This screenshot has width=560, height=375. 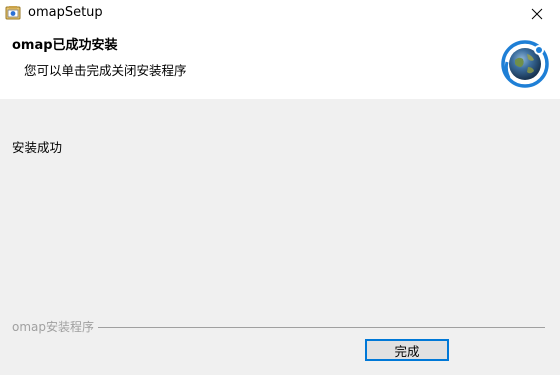 I want to click on installer-icon, so click(x=13, y=13).